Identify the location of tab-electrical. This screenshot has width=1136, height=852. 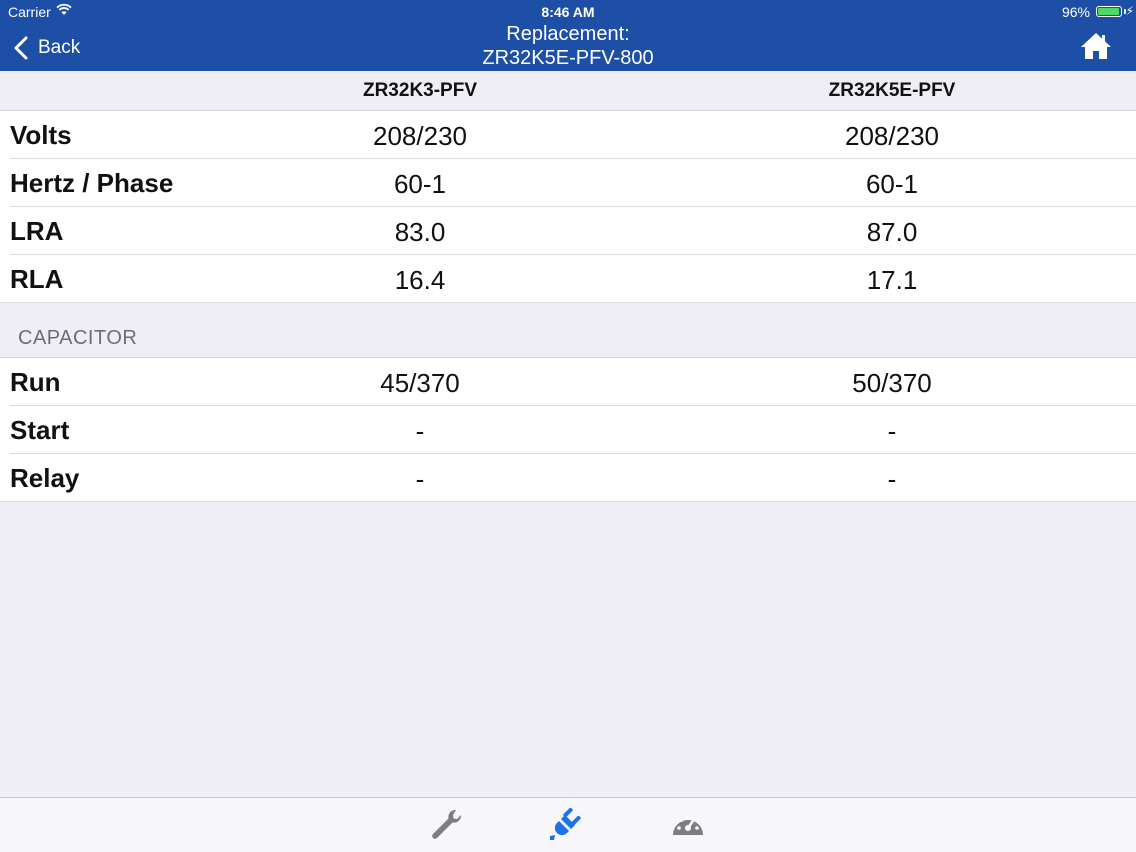
(568, 826).